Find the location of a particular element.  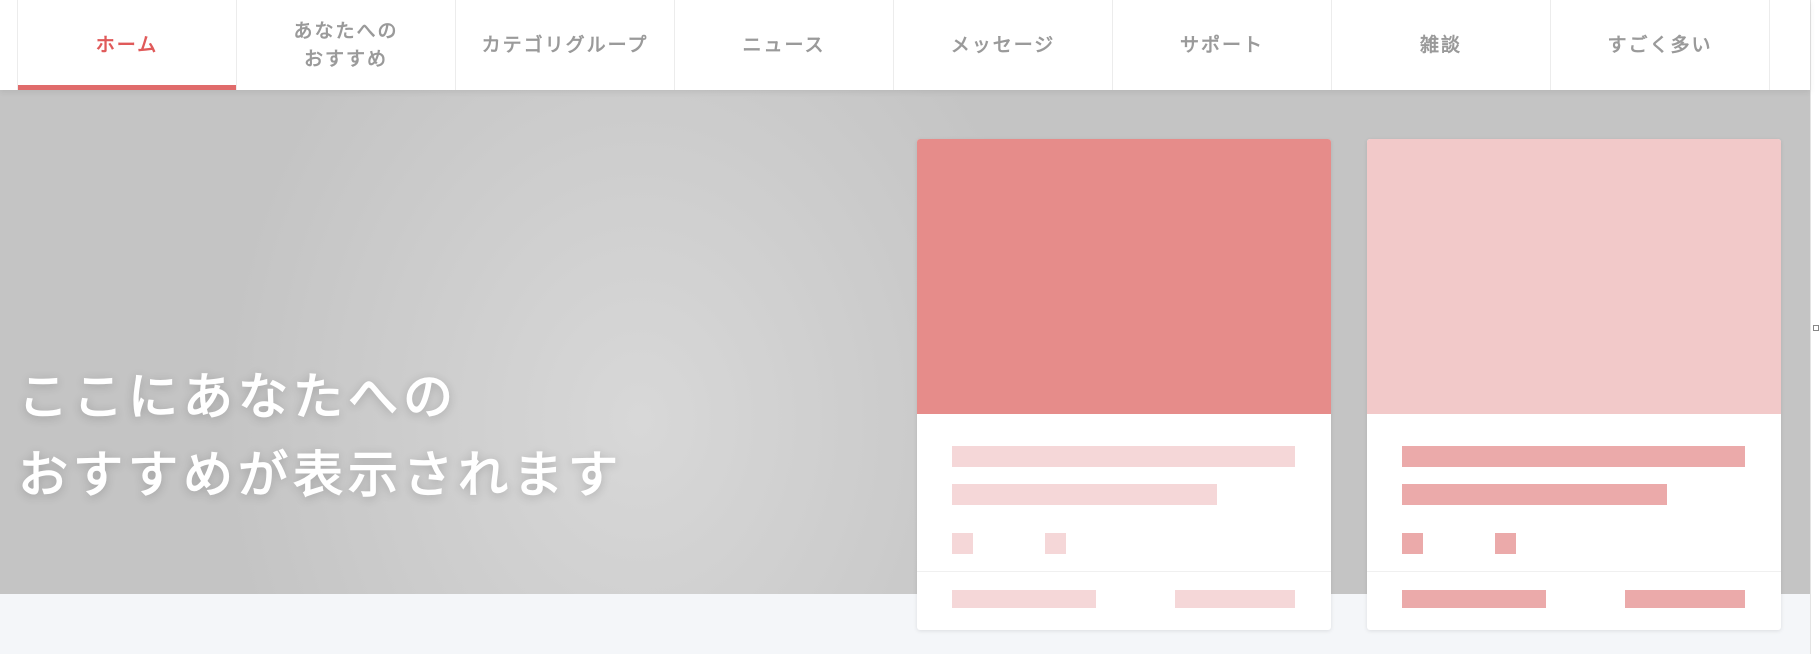

tab-messages: メッセージ is located at coordinates (1003, 45).